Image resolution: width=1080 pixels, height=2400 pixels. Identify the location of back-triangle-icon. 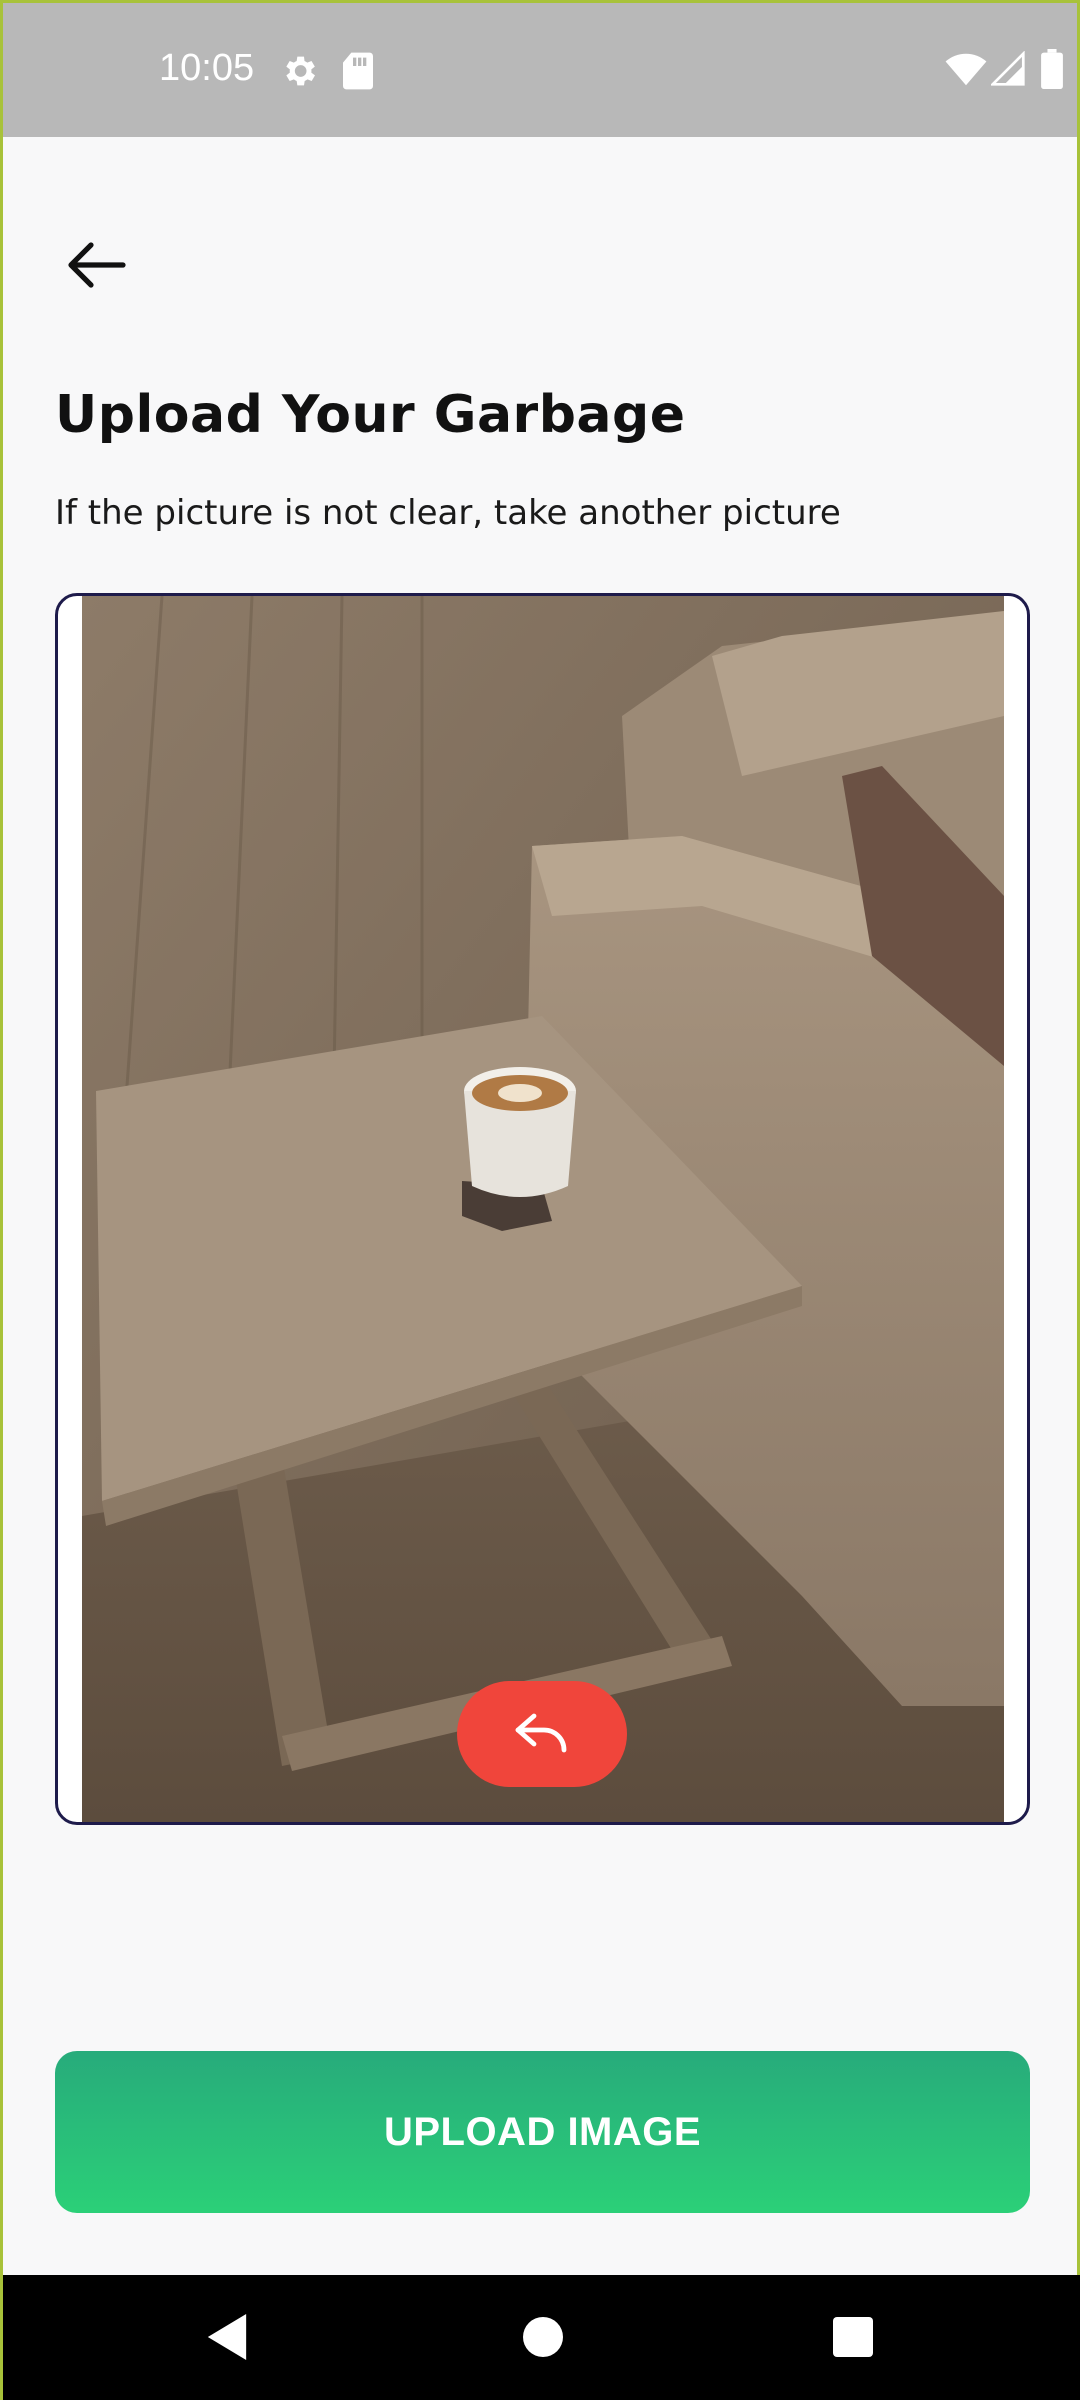
(227, 2339).